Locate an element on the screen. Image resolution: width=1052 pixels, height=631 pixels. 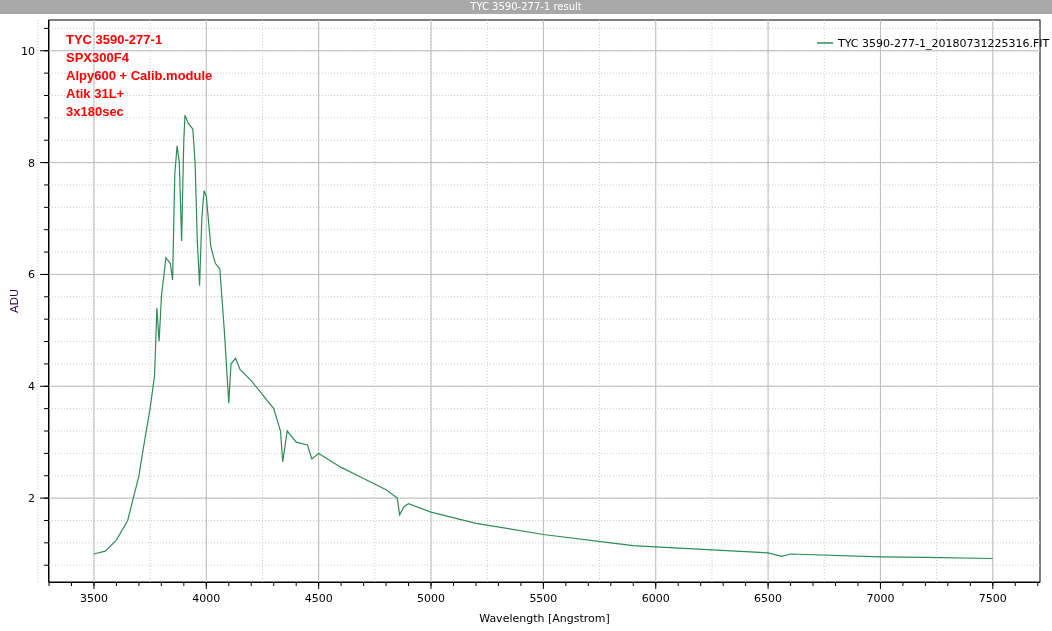
annotation-text: Atik 31L+ is located at coordinates (95, 93).